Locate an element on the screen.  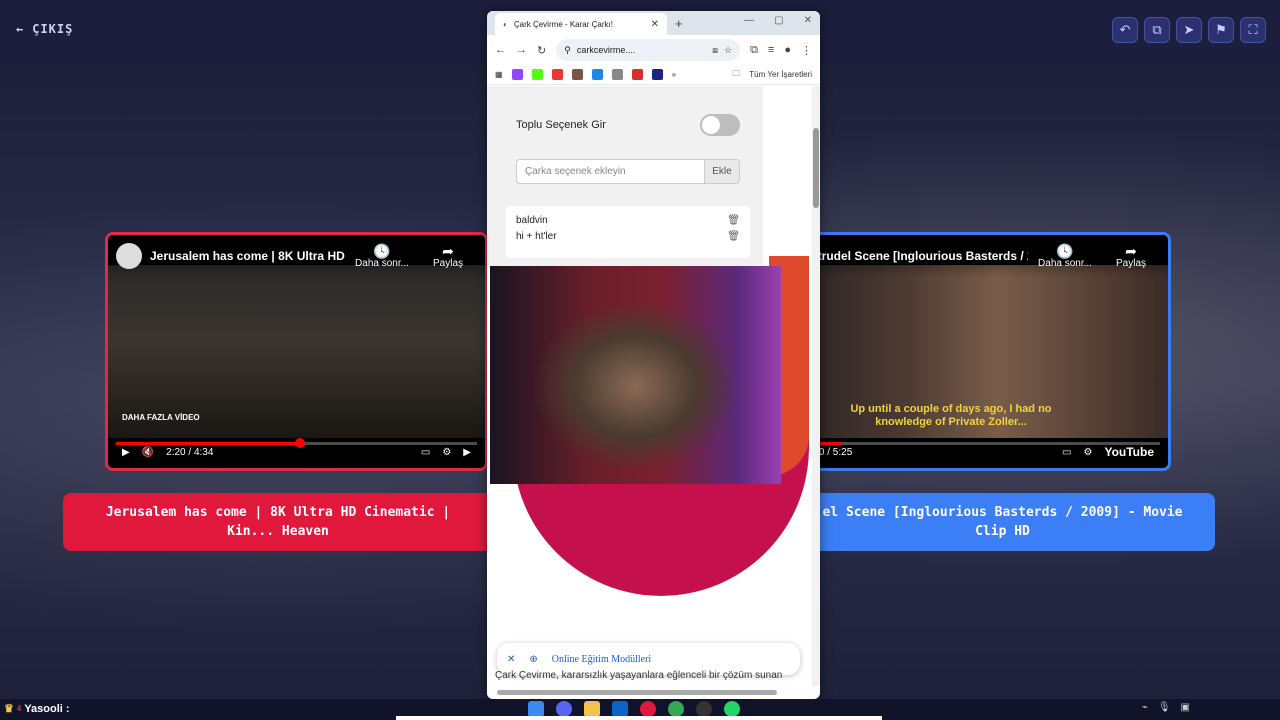
nav-bar: ← → ↻ ⚲ carkcevirme.... ⧈ ☆ ⧉ ≡ ● ⋮ is located at coordinates (653, 50).